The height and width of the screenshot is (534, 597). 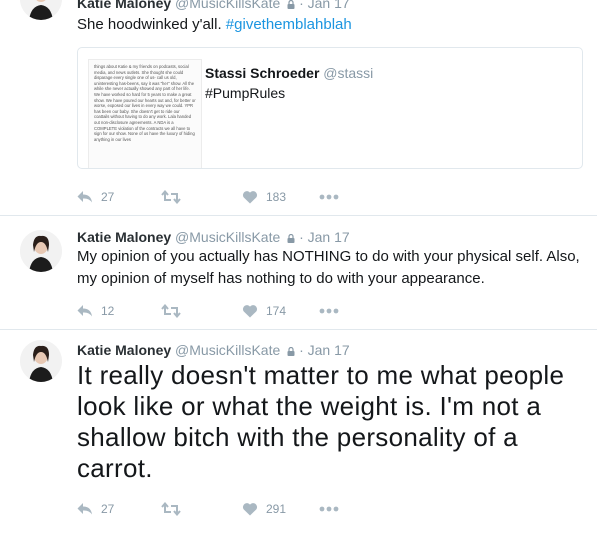 I want to click on quoted-text: #PumpRules, so click(x=245, y=93).